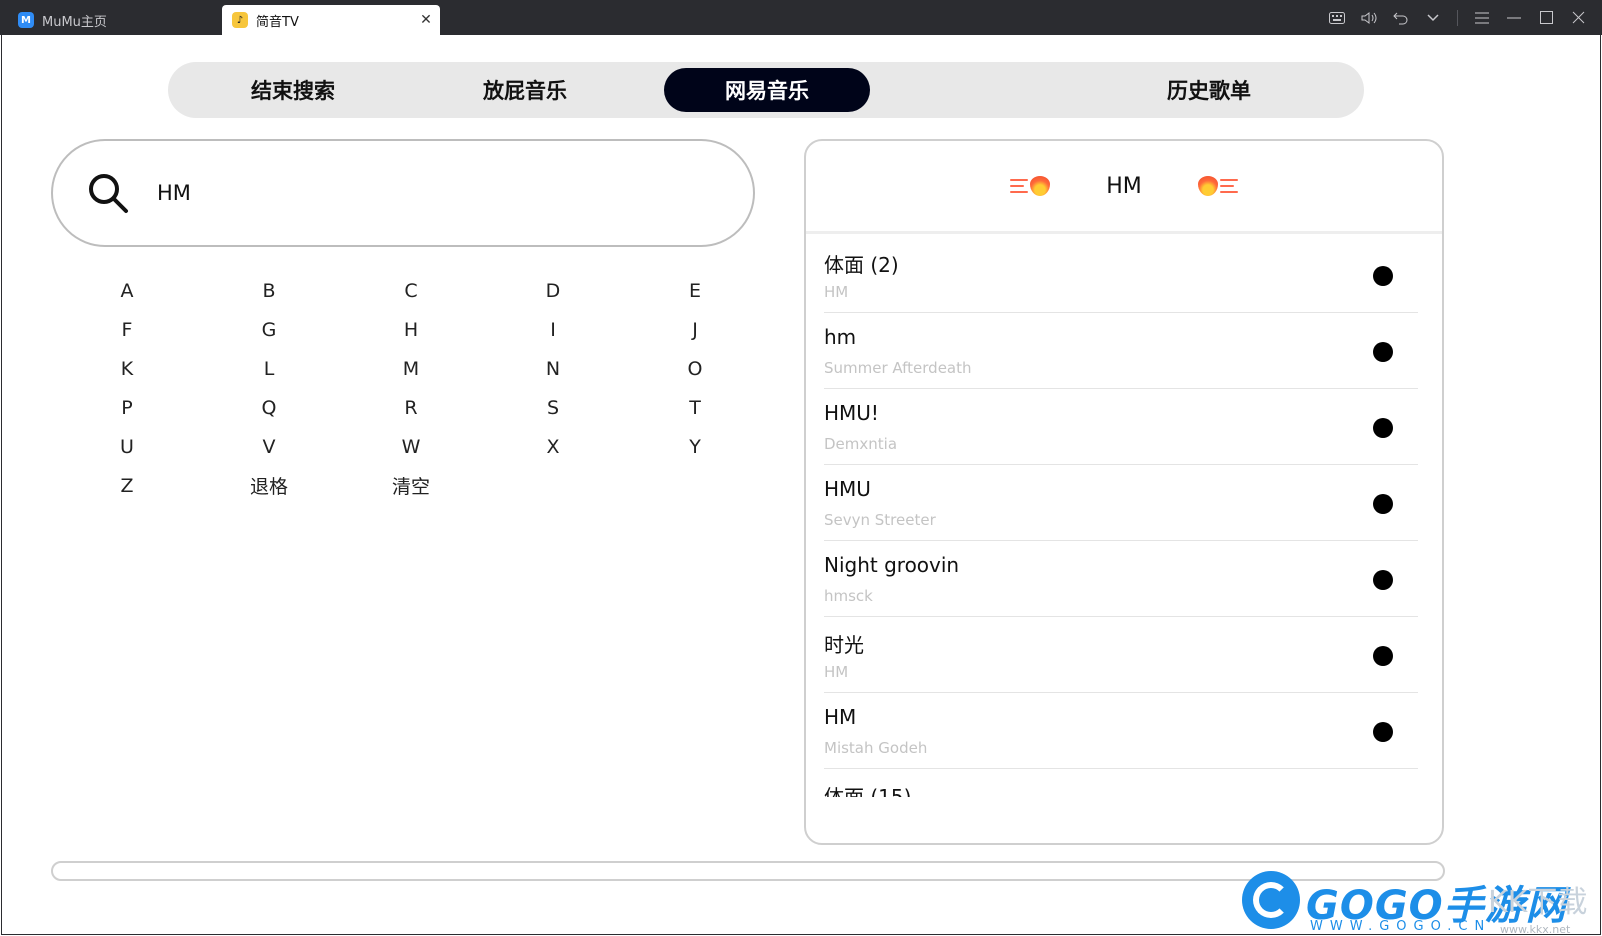  I want to click on tab-mumu-home: M MuMu主页, so click(113, 20).